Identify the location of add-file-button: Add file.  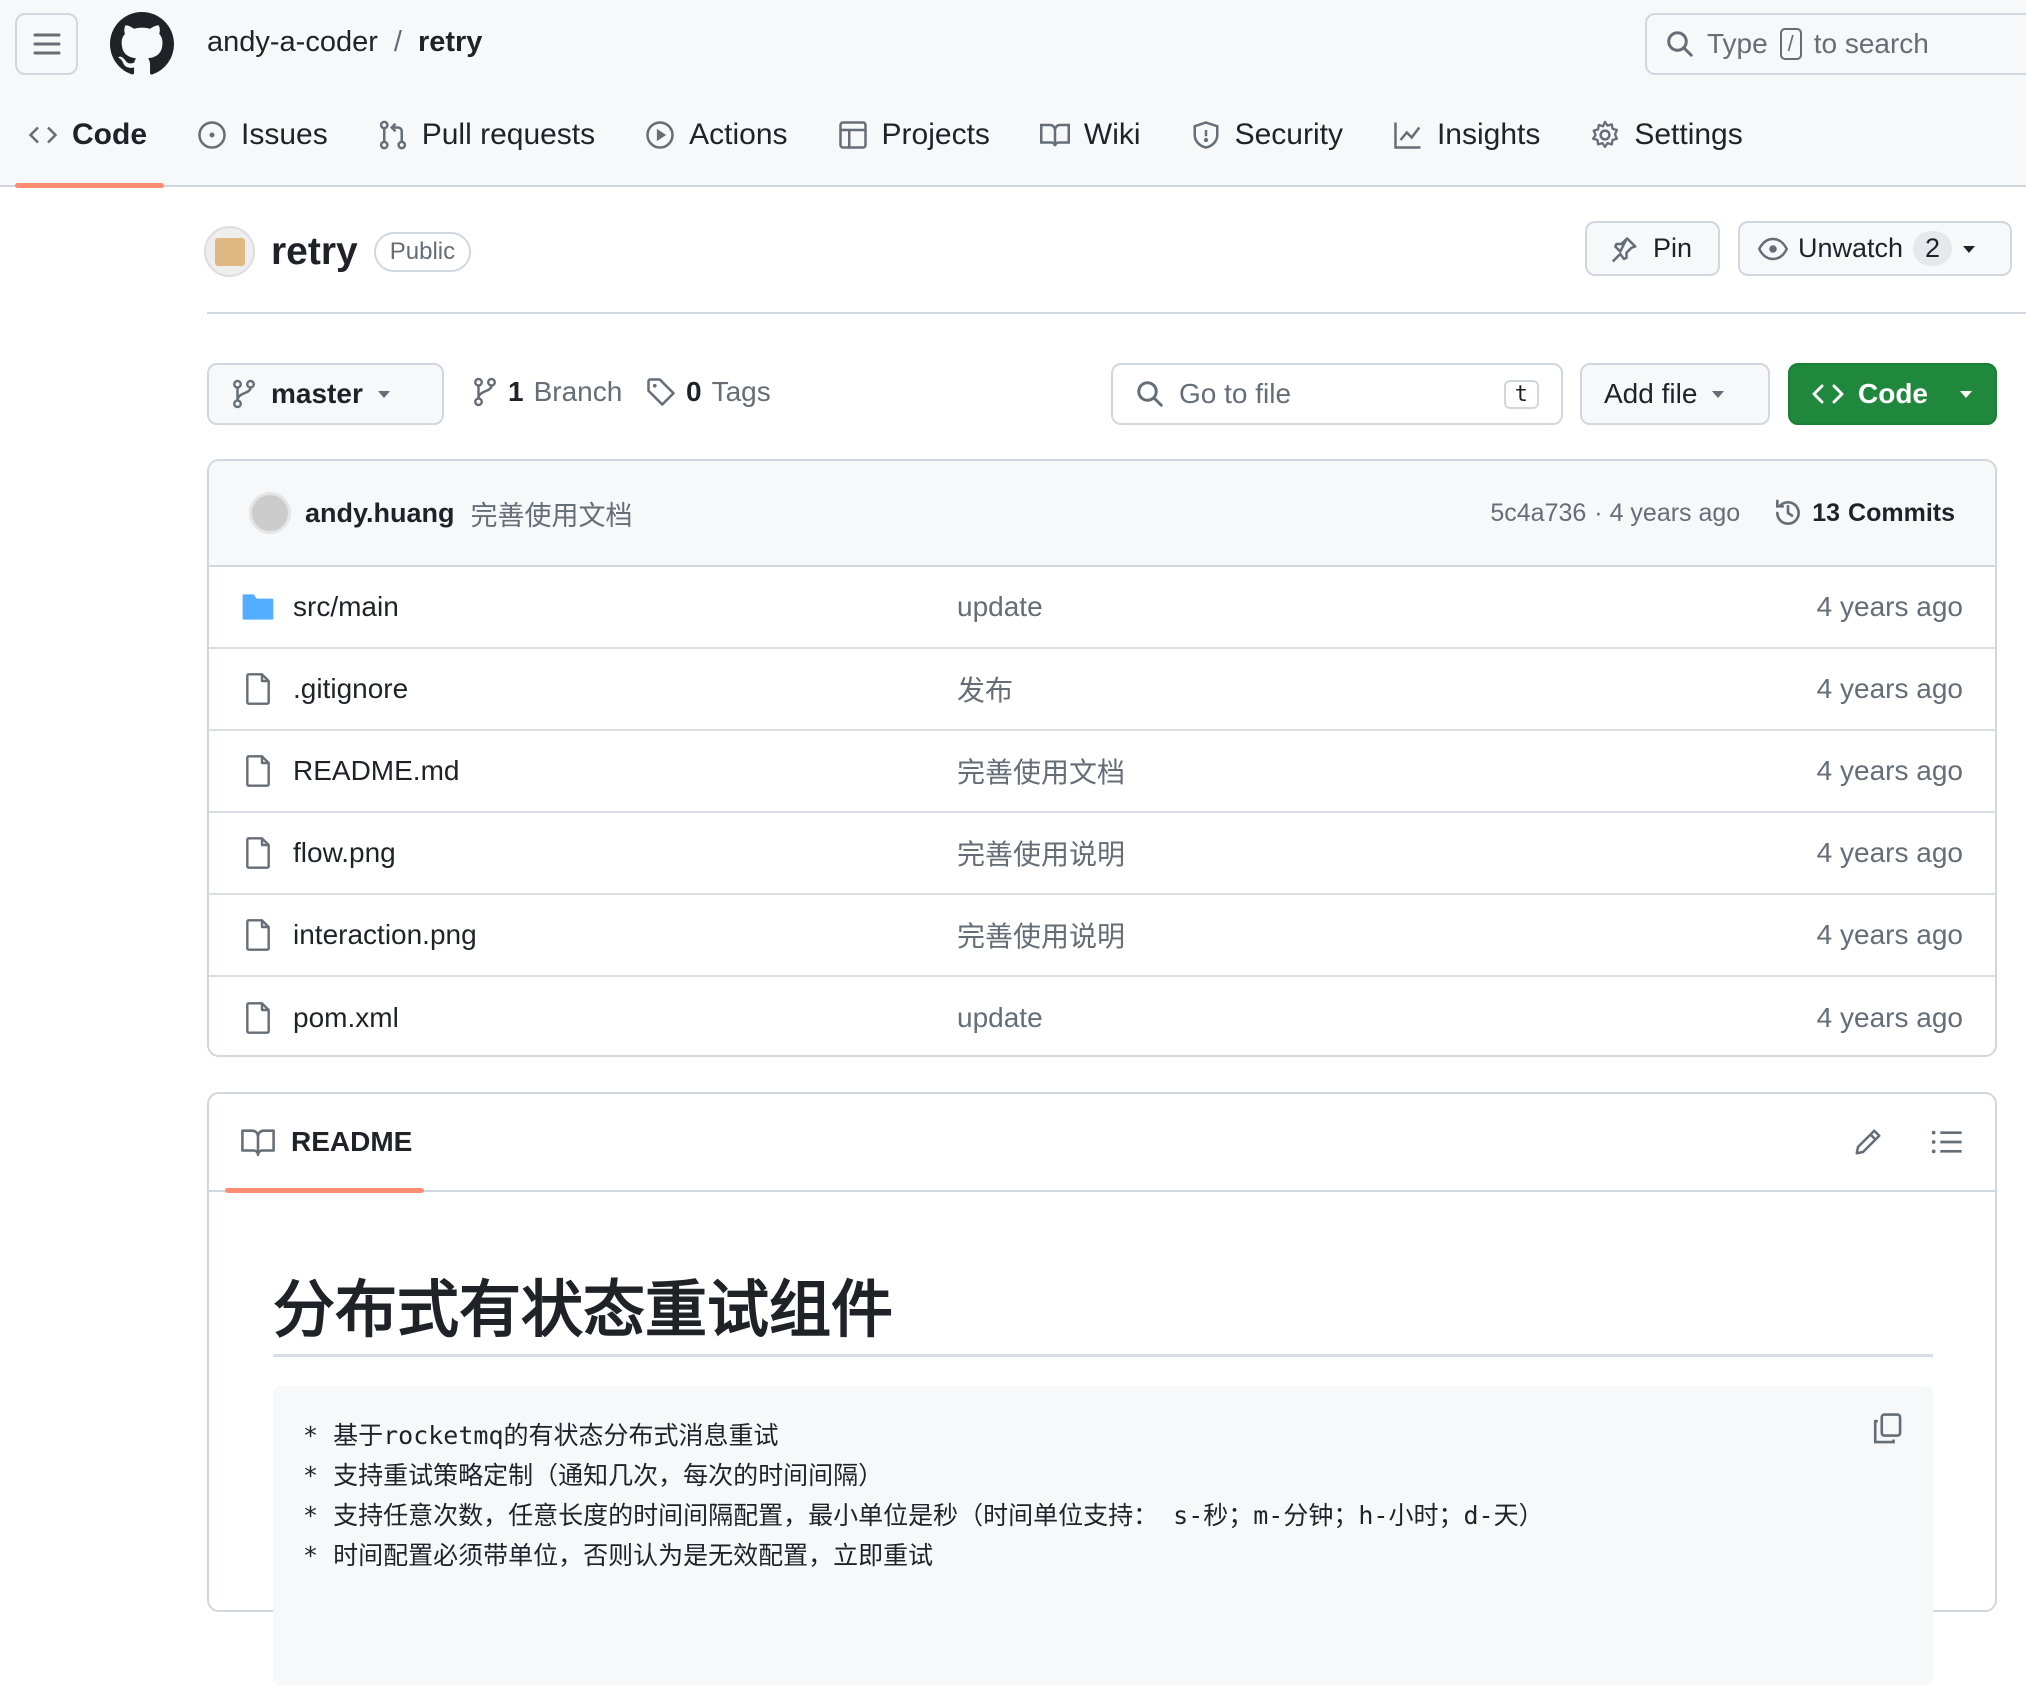
(1675, 394).